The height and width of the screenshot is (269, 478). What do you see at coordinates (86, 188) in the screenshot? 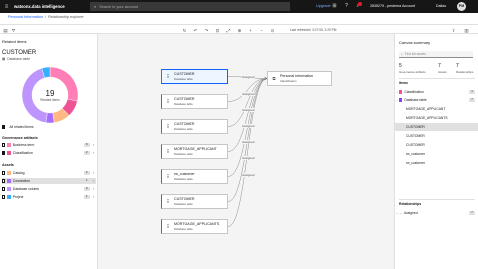
I see `filter-count: 9` at bounding box center [86, 188].